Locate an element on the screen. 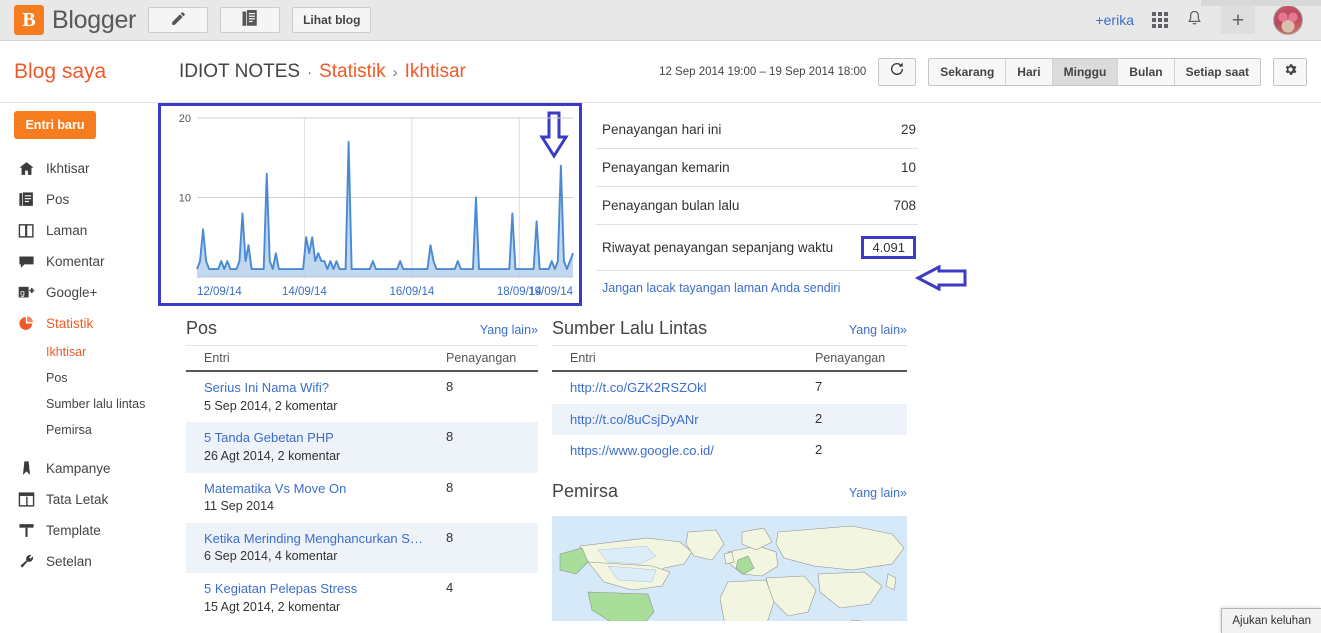  pages-icon is located at coordinates (26, 230).